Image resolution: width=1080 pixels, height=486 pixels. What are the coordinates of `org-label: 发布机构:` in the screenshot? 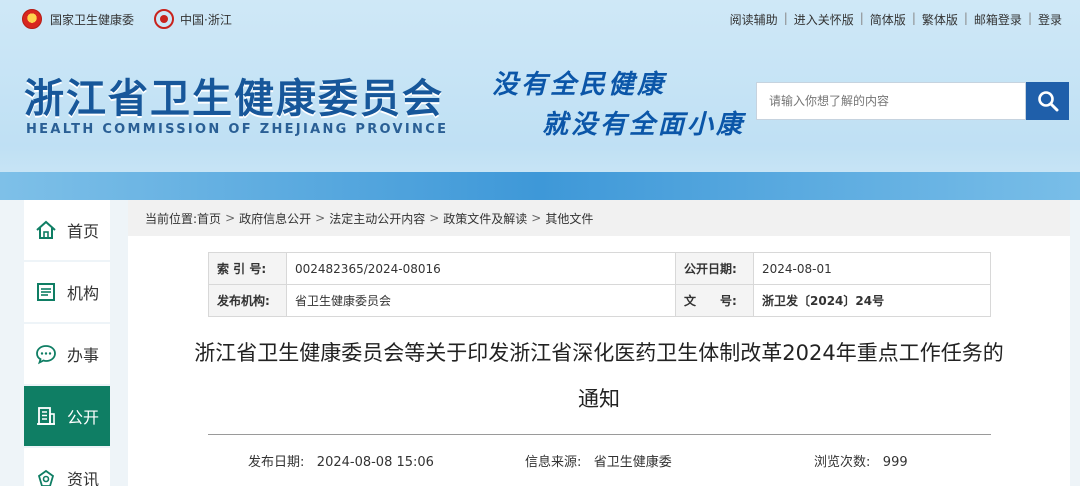 It's located at (247, 300).